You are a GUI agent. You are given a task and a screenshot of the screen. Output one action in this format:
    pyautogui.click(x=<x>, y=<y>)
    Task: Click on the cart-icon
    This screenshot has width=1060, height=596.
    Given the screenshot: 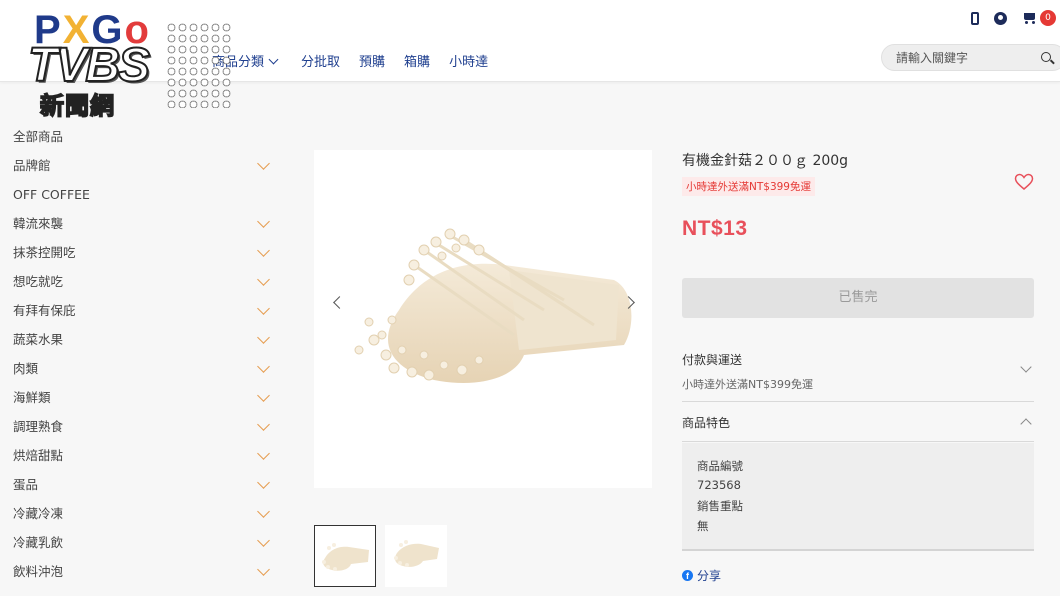 What is the action you would take?
    pyautogui.click(x=1029, y=18)
    